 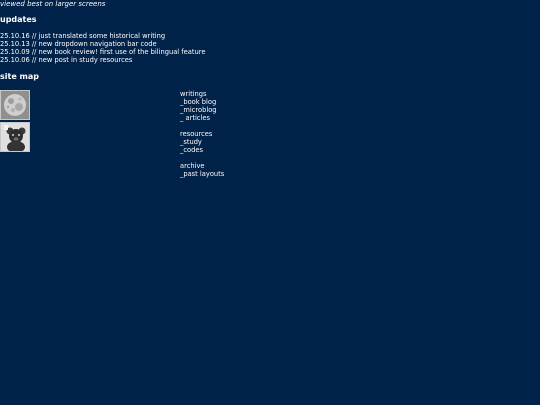 What do you see at coordinates (202, 94) in the screenshot?
I see `link-writings: writings` at bounding box center [202, 94].